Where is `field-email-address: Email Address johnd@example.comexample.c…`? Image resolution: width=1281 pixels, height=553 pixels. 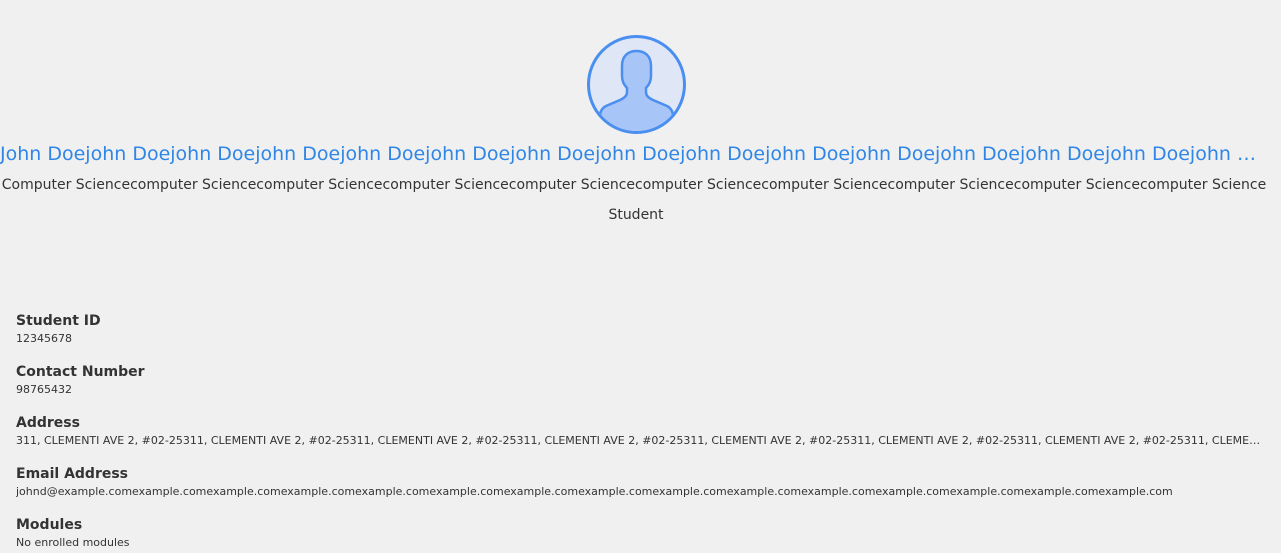 field-email-address: Email Address johnd@example.comexample.c… is located at coordinates (641, 489).